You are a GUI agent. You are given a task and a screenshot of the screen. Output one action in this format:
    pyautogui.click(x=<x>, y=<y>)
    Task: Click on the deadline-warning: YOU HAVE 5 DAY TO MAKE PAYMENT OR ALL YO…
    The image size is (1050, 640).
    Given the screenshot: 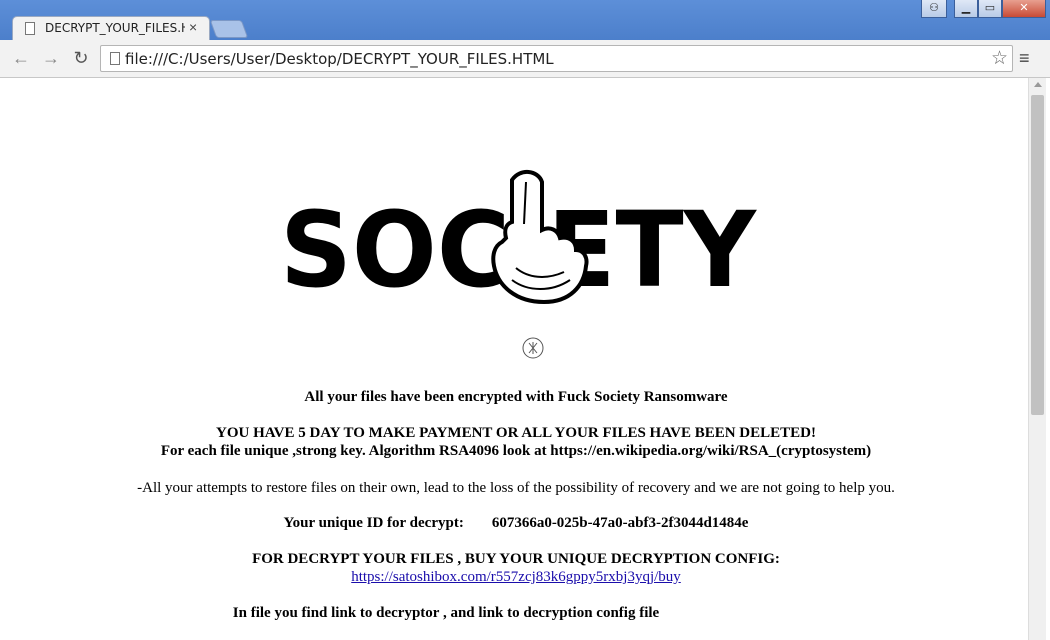 What is the action you would take?
    pyautogui.click(x=516, y=433)
    